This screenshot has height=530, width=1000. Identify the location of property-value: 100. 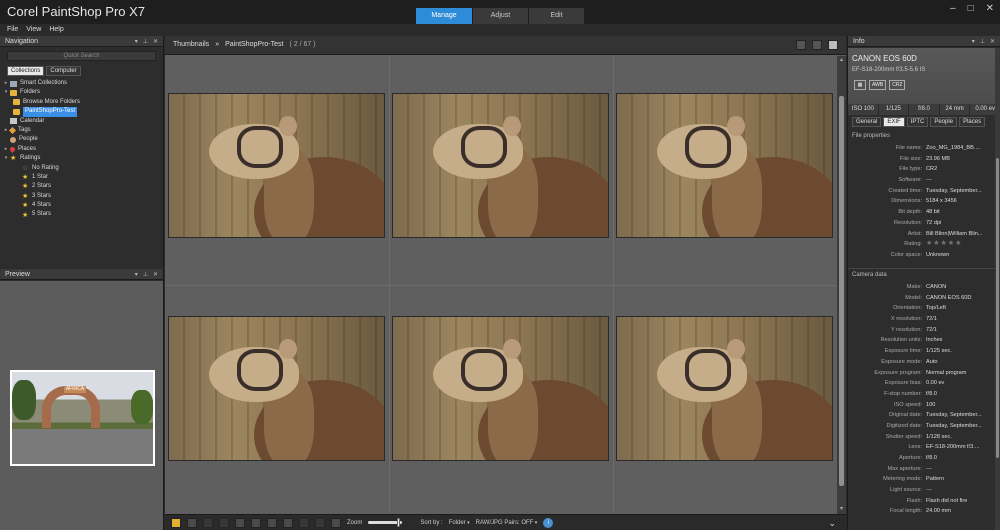
(931, 404).